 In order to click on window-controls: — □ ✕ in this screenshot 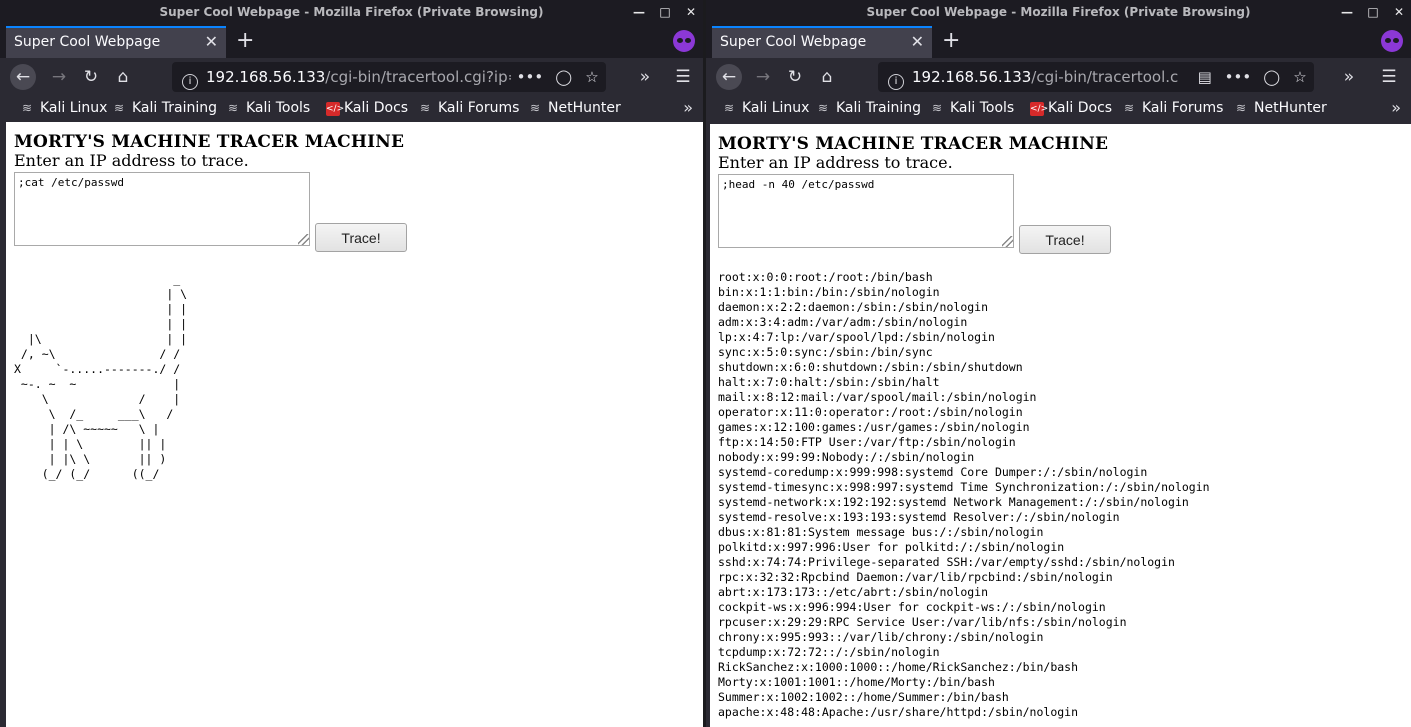, I will do `click(1373, 12)`.